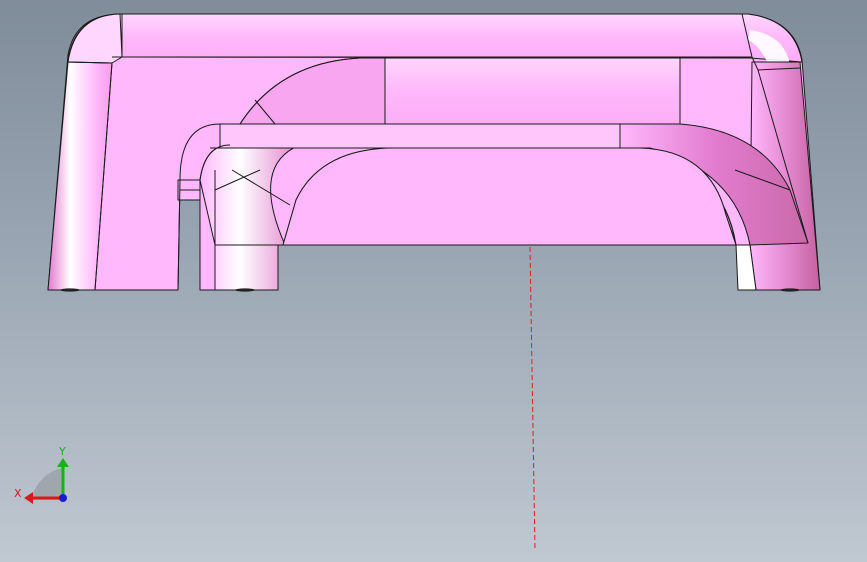  Describe the element at coordinates (63, 462) in the screenshot. I see `y-axis-arrow` at that location.